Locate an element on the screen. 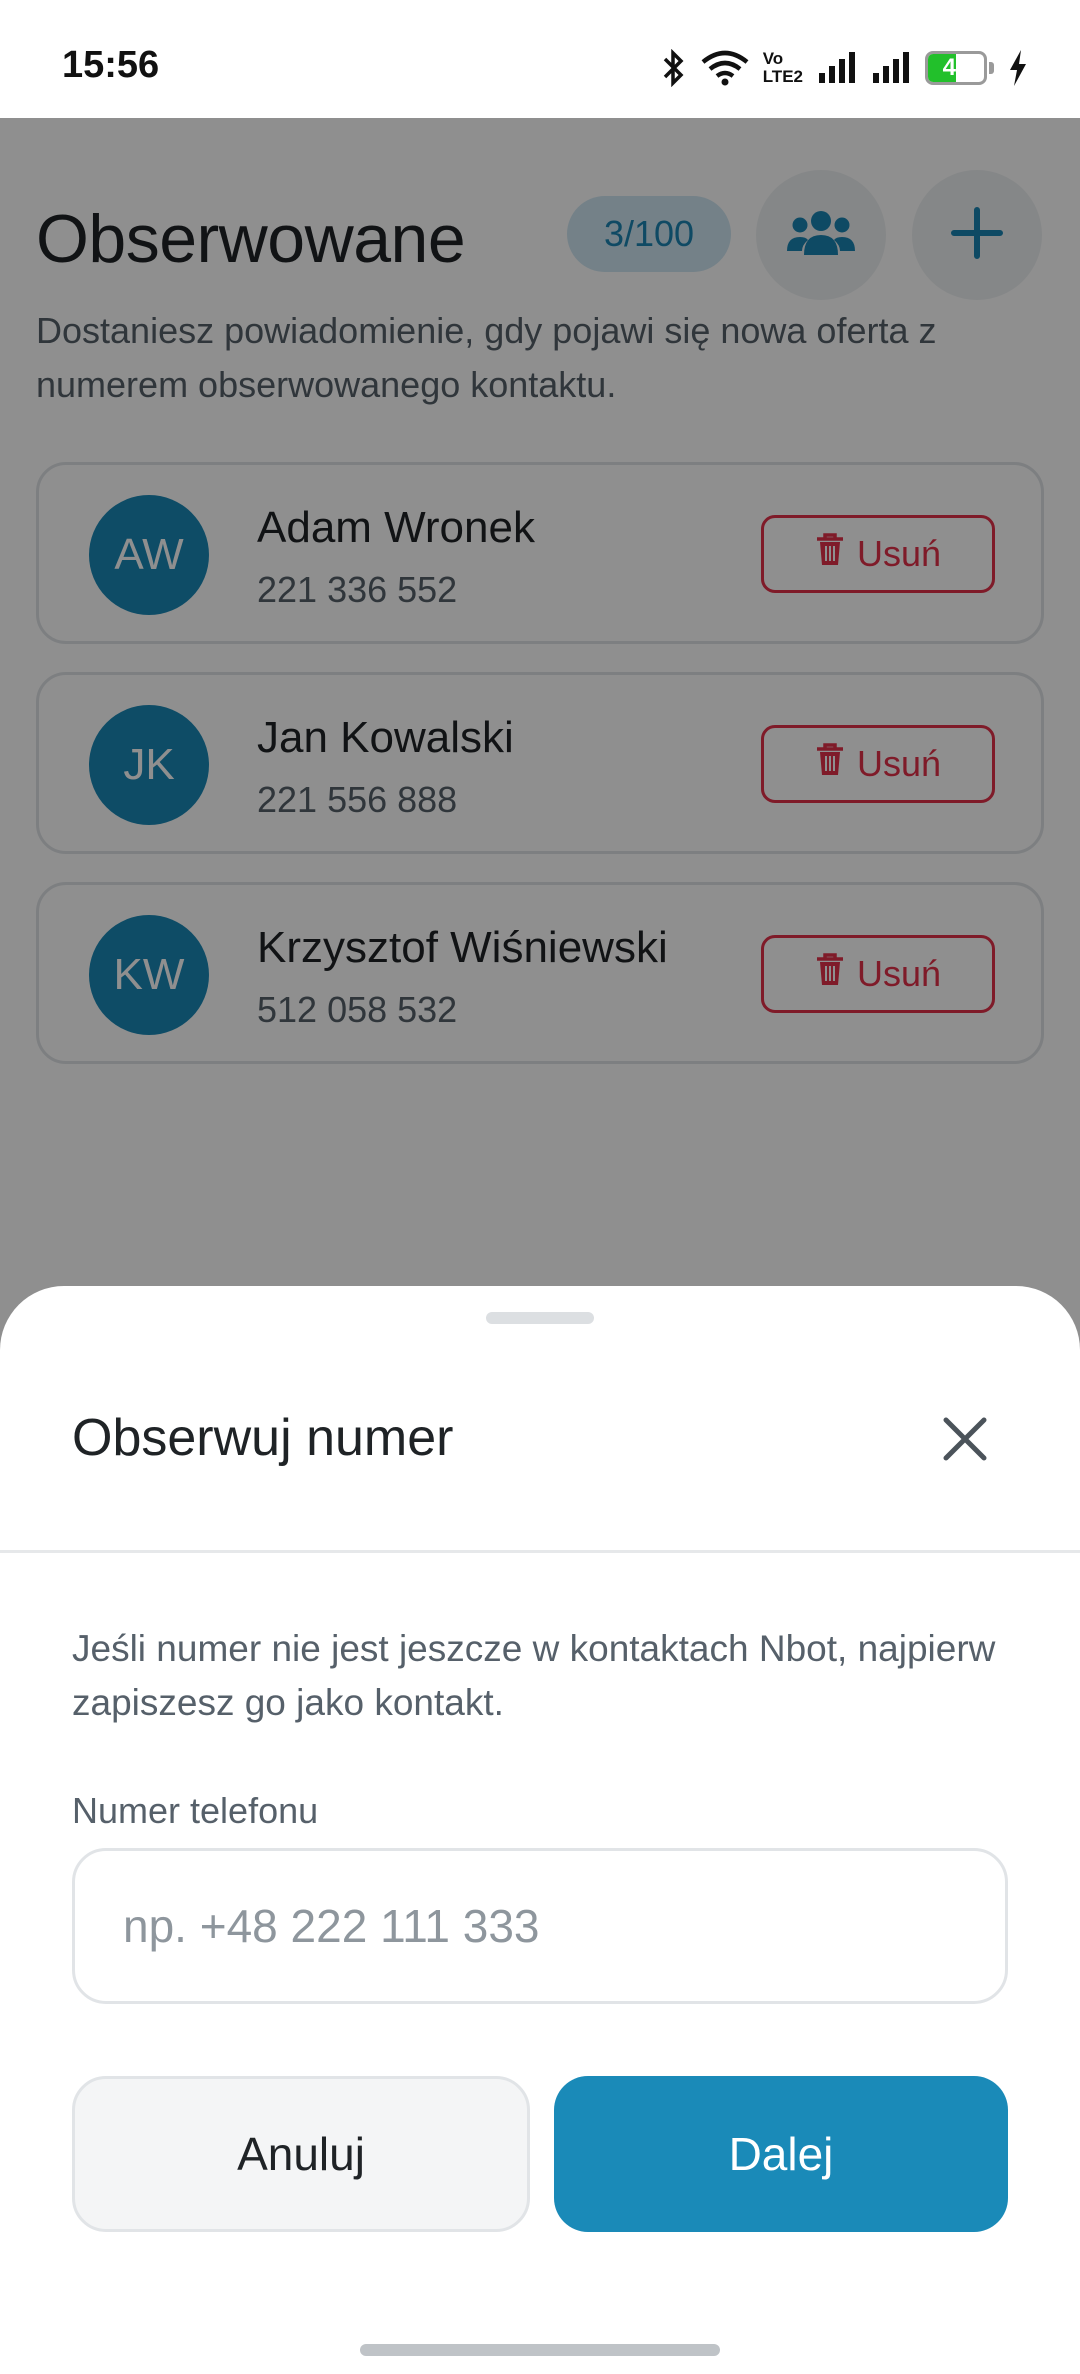 The height and width of the screenshot is (2374, 1080). volte-icon: Vo LTE2 is located at coordinates (782, 67).